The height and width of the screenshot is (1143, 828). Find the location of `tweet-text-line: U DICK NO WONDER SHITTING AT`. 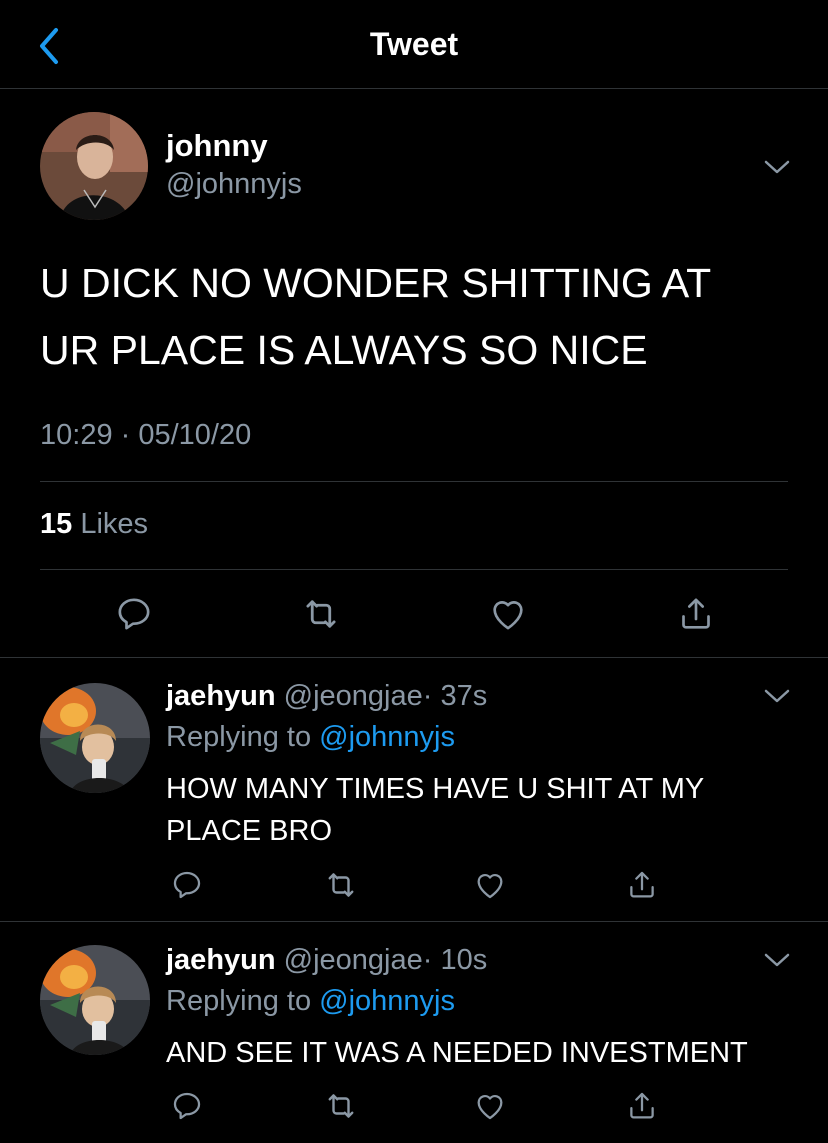

tweet-text-line: U DICK NO WONDER SHITTING AT is located at coordinates (376, 283).